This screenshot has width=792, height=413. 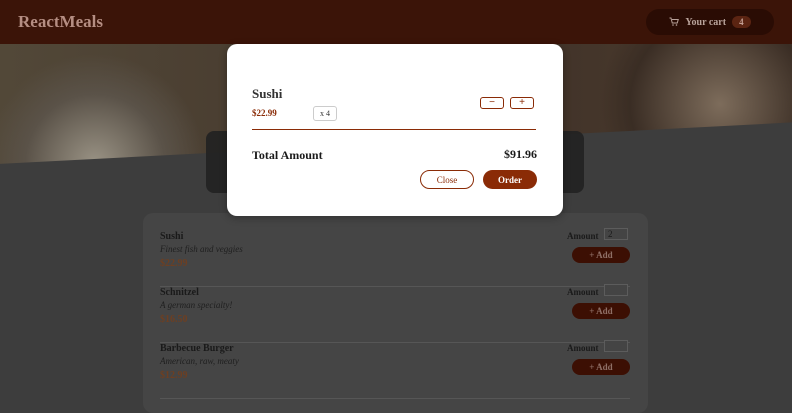 I want to click on cart-item-quantity: x 4, so click(x=325, y=113).